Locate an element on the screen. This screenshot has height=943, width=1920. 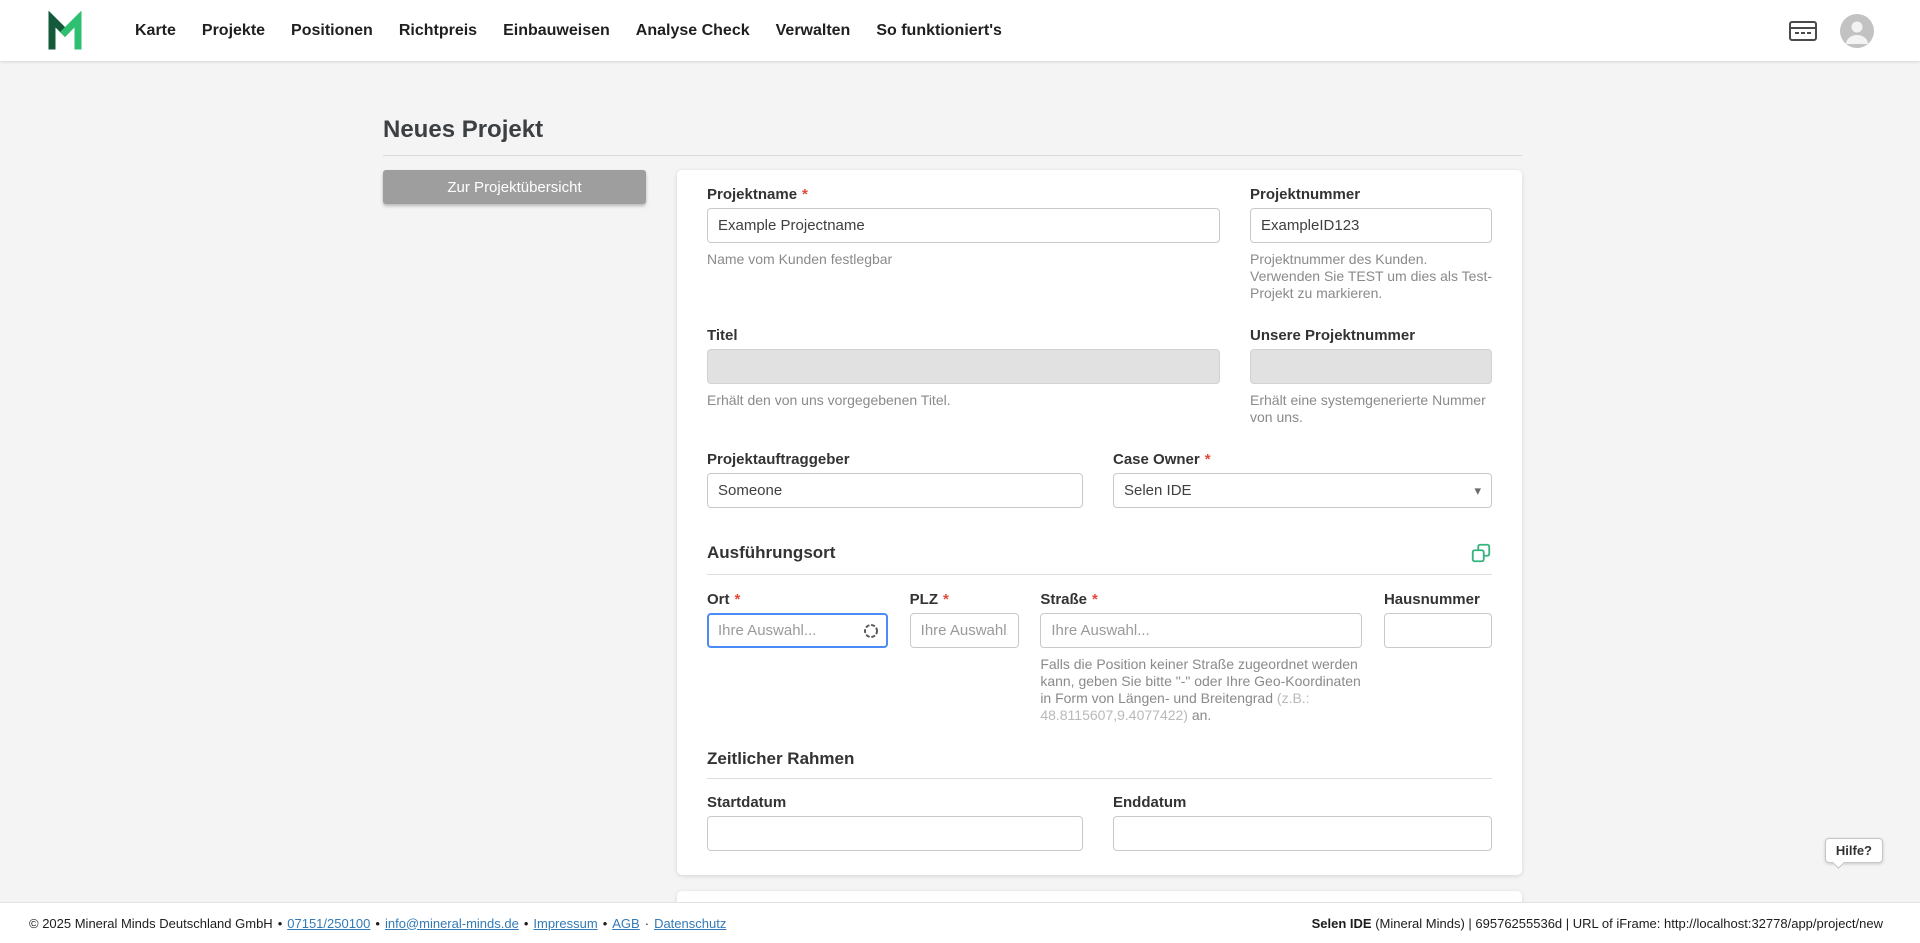
projektauftraggeber-label: Projektauftraggeber is located at coordinates (778, 459).